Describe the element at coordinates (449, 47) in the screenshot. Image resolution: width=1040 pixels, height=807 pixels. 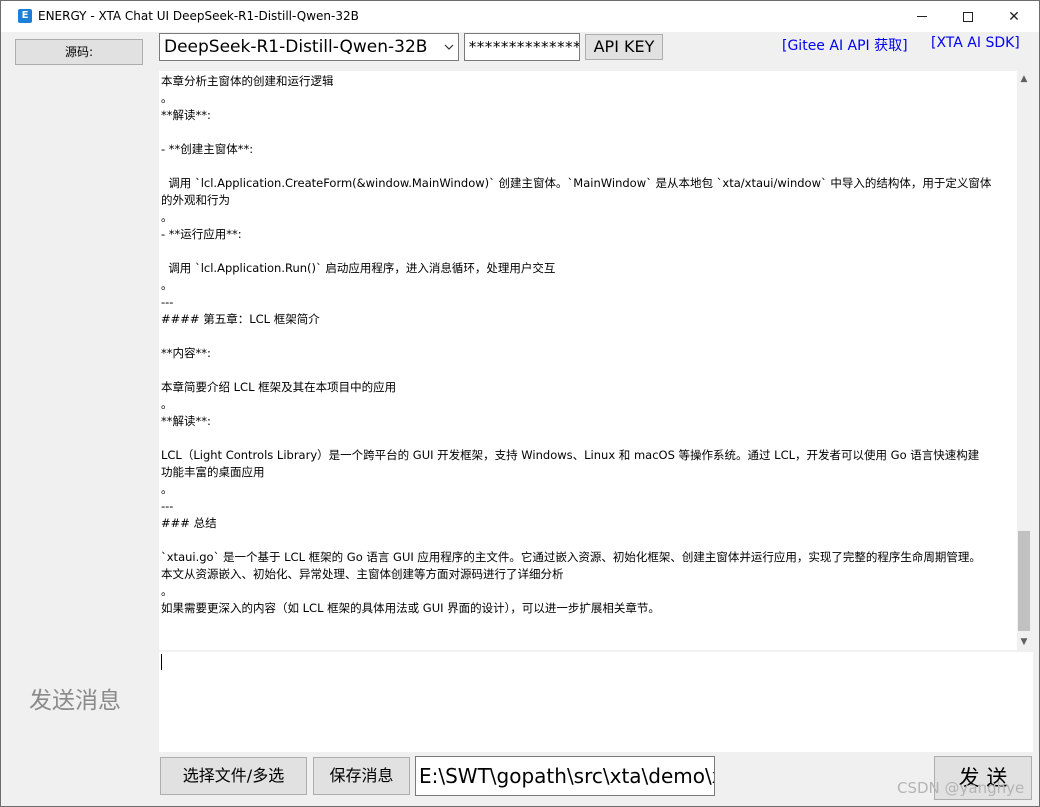
I see `chevron-down-icon` at that location.